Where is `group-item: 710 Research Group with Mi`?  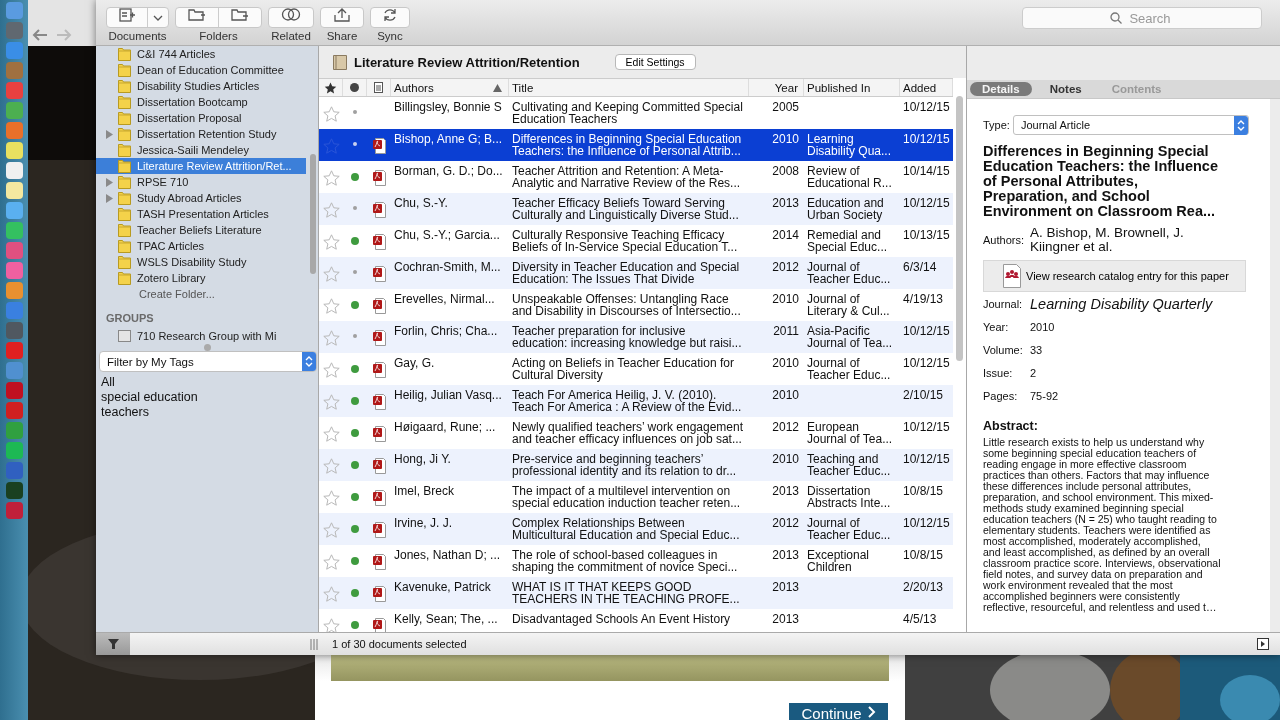
group-item: 710 Research Group with Mi is located at coordinates (201, 336).